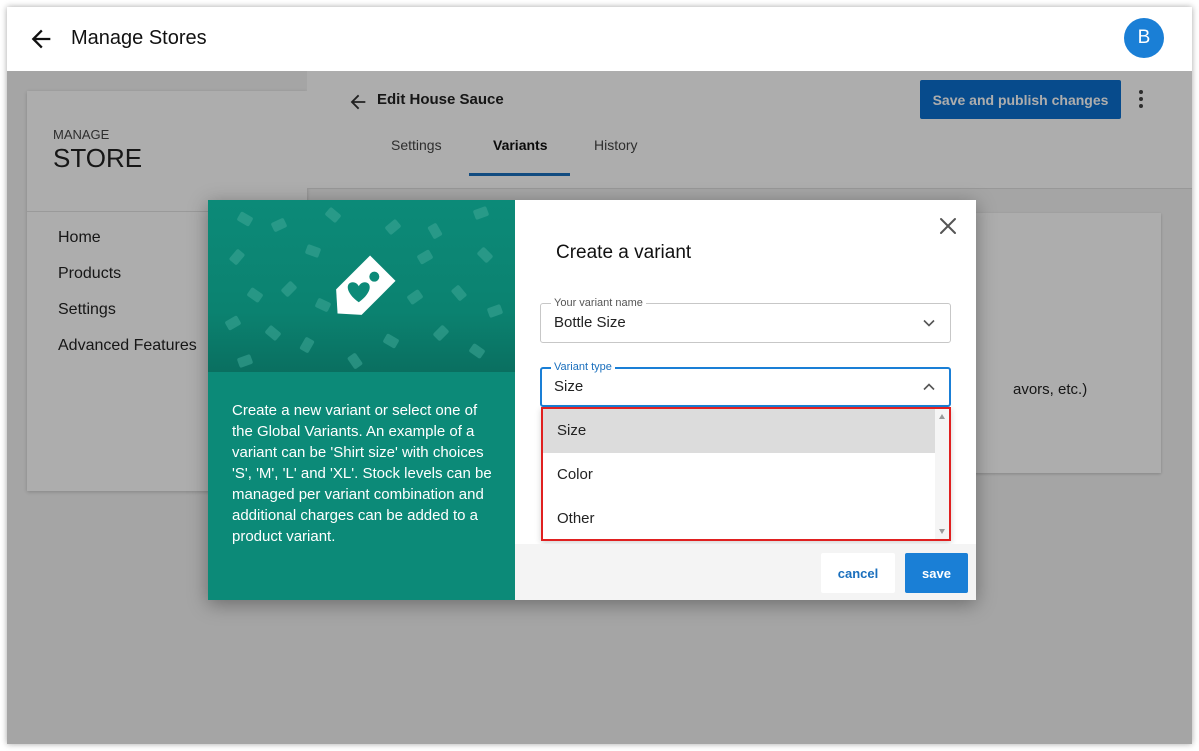 The image size is (1199, 751). Describe the element at coordinates (745, 319) in the screenshot. I see `variant-name-select: Your variant name Bottle Size` at that location.